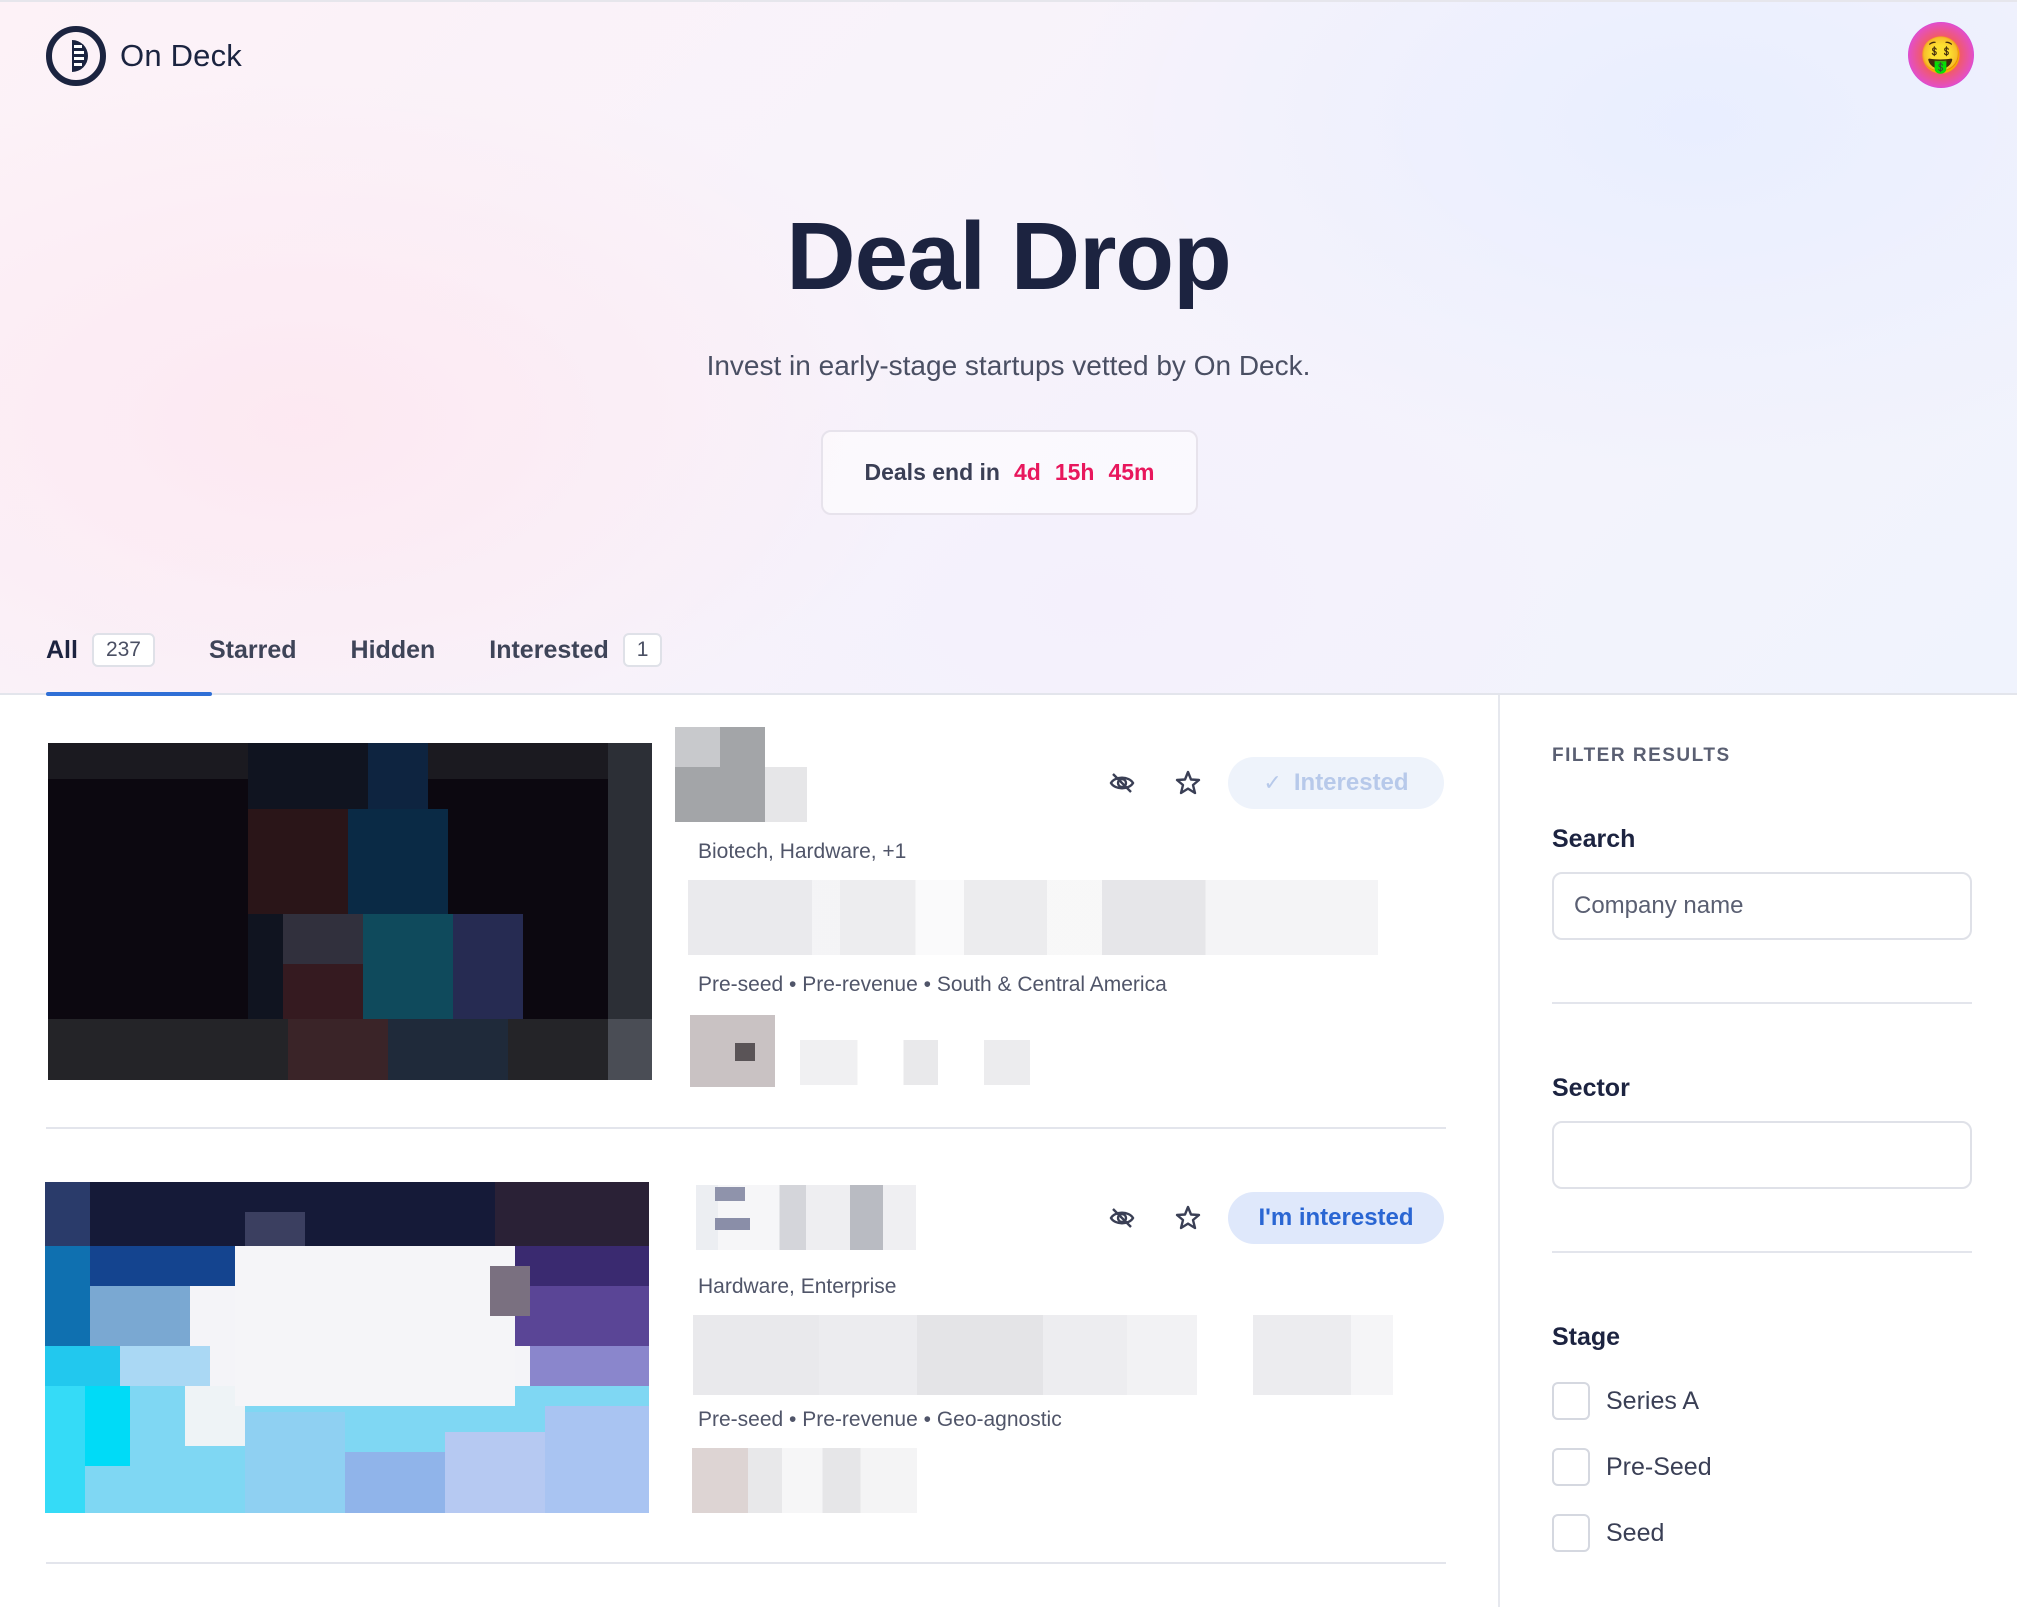 The image size is (2017, 1607). What do you see at coordinates (129, 694) in the screenshot?
I see `active-tab-indicator` at bounding box center [129, 694].